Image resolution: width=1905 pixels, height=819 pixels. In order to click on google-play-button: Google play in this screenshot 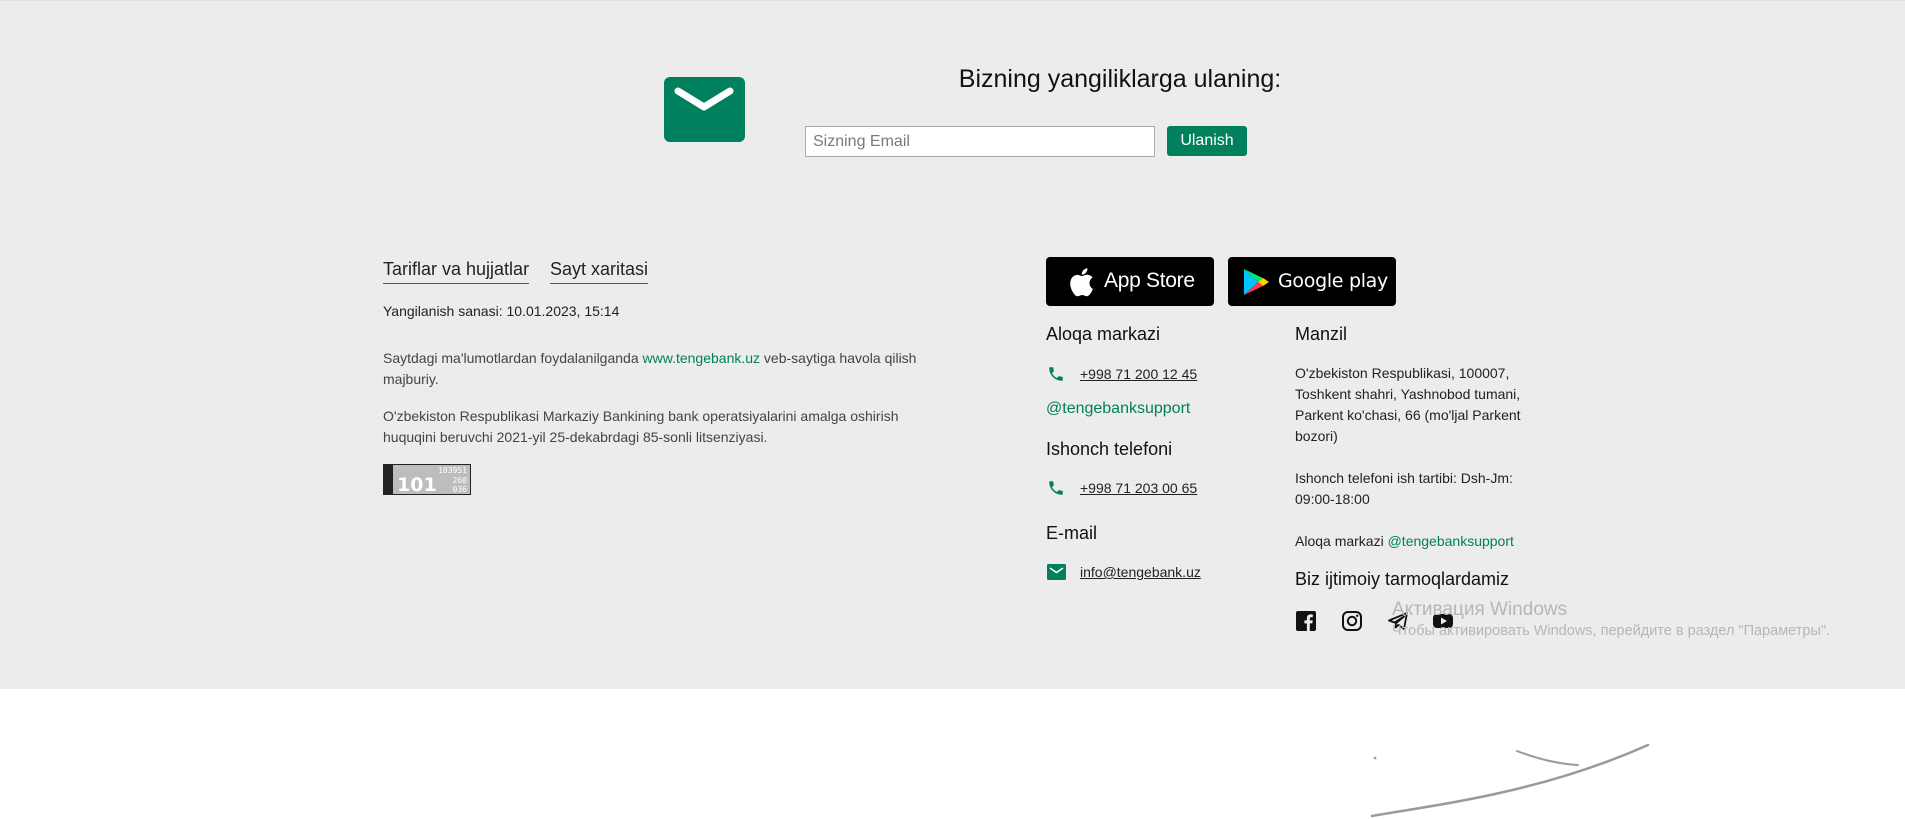, I will do `click(1312, 281)`.